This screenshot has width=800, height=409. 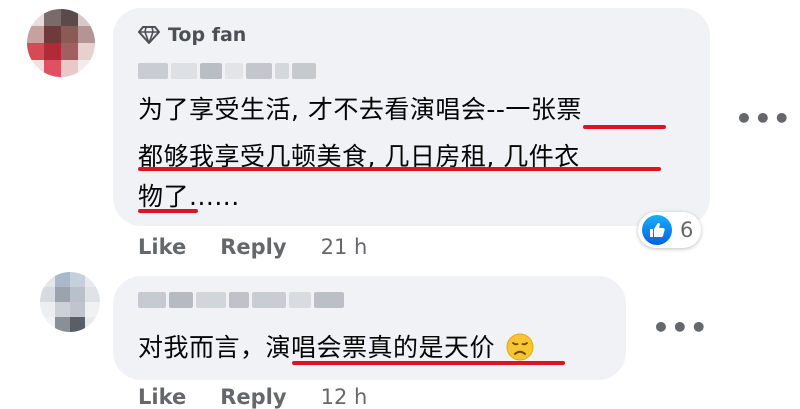 What do you see at coordinates (687, 230) in the screenshot?
I see `reaction-count-value: 6` at bounding box center [687, 230].